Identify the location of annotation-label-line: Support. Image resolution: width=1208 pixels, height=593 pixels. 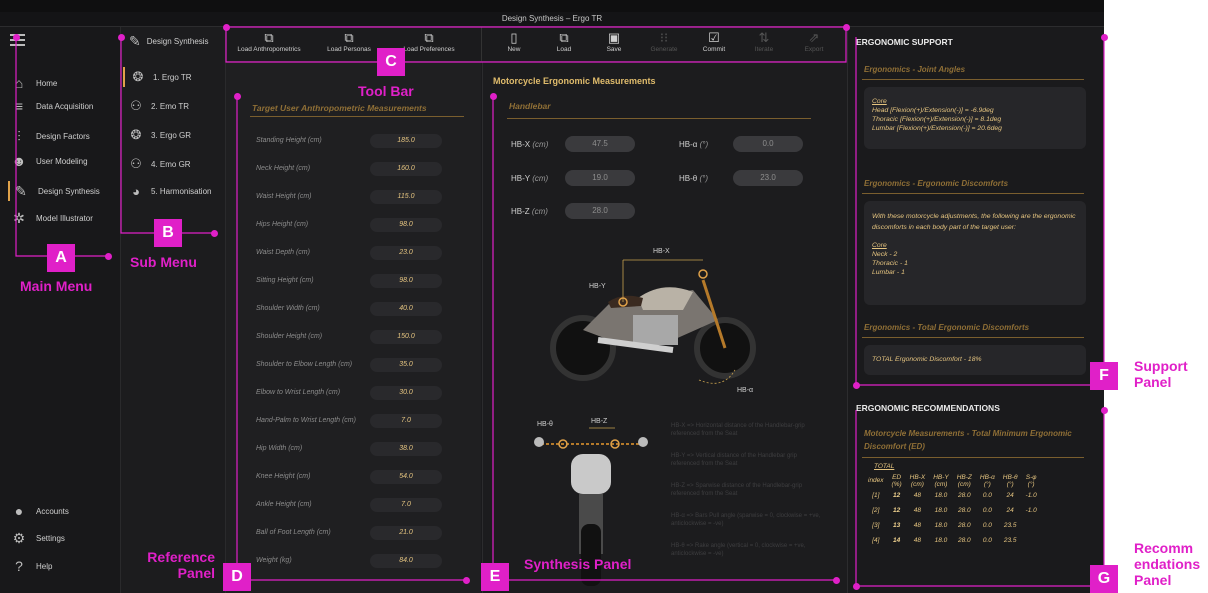
(1161, 366).